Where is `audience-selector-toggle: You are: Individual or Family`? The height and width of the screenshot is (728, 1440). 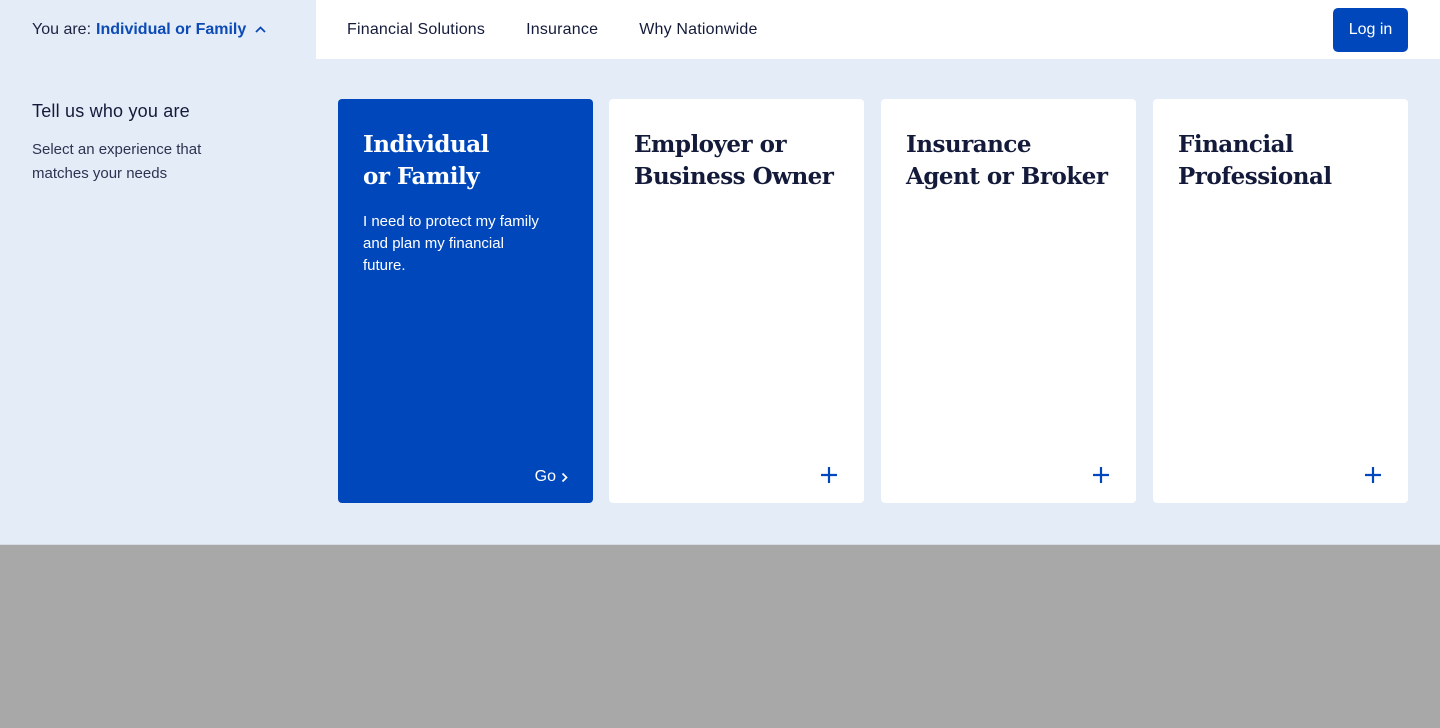
audience-selector-toggle: You are: Individual or Family is located at coordinates (158, 29).